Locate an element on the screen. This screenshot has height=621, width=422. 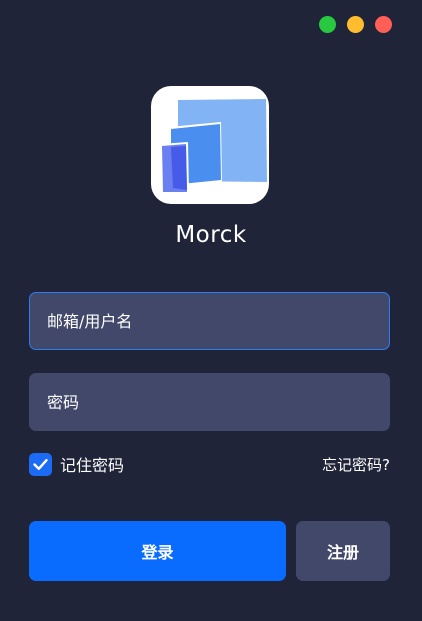
forgot-password-link: 忘记密码? is located at coordinates (356, 464).